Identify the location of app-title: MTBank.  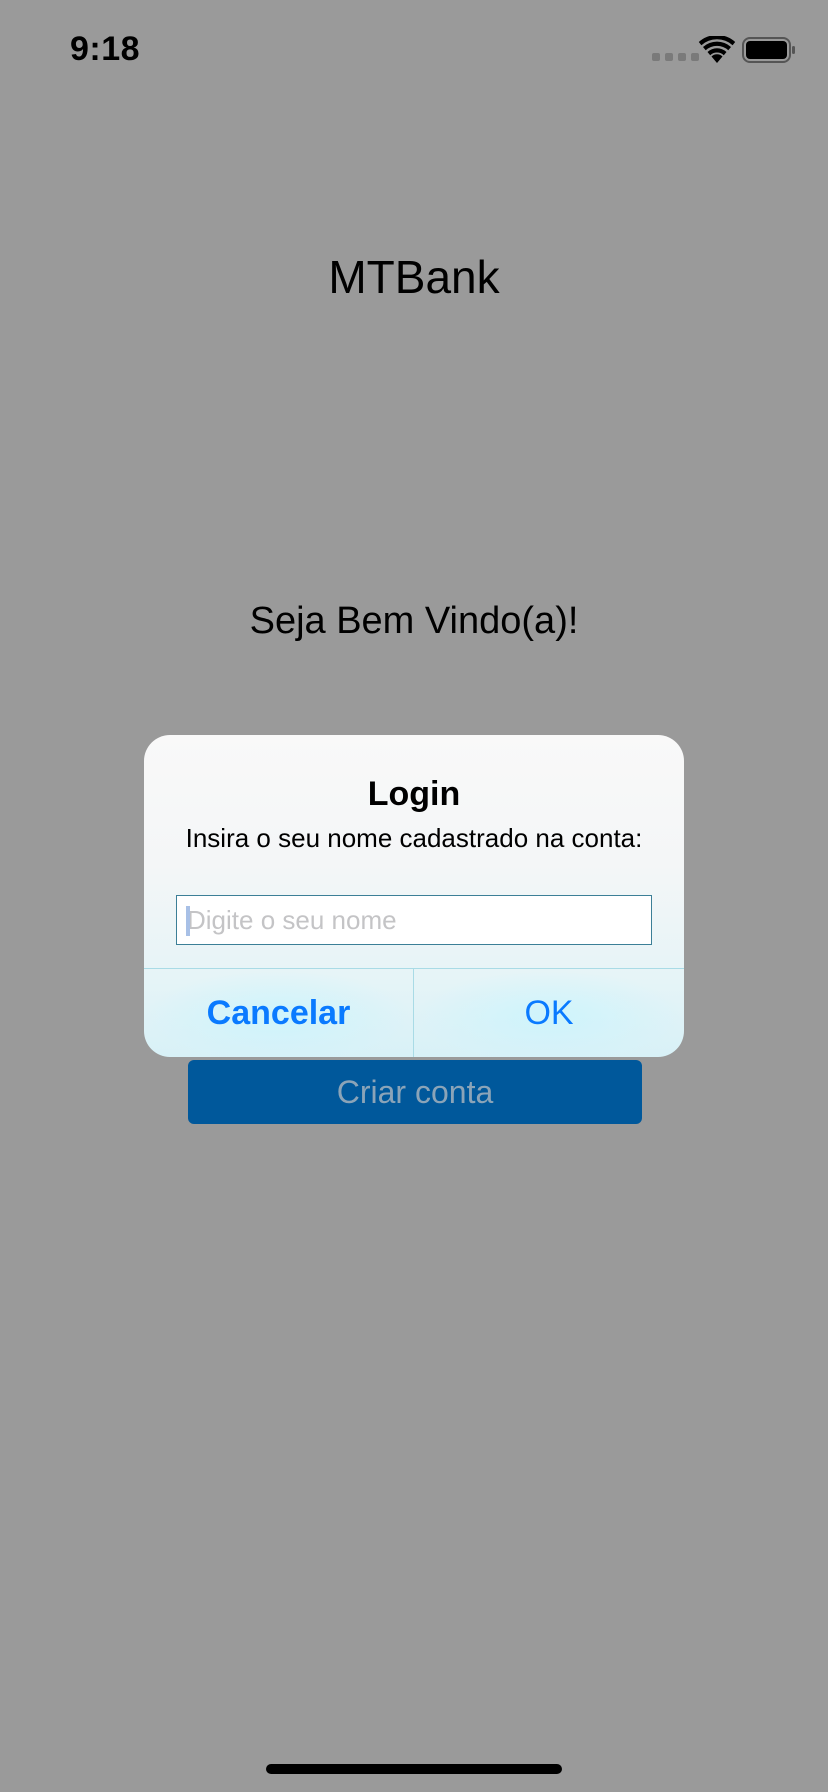
(414, 277).